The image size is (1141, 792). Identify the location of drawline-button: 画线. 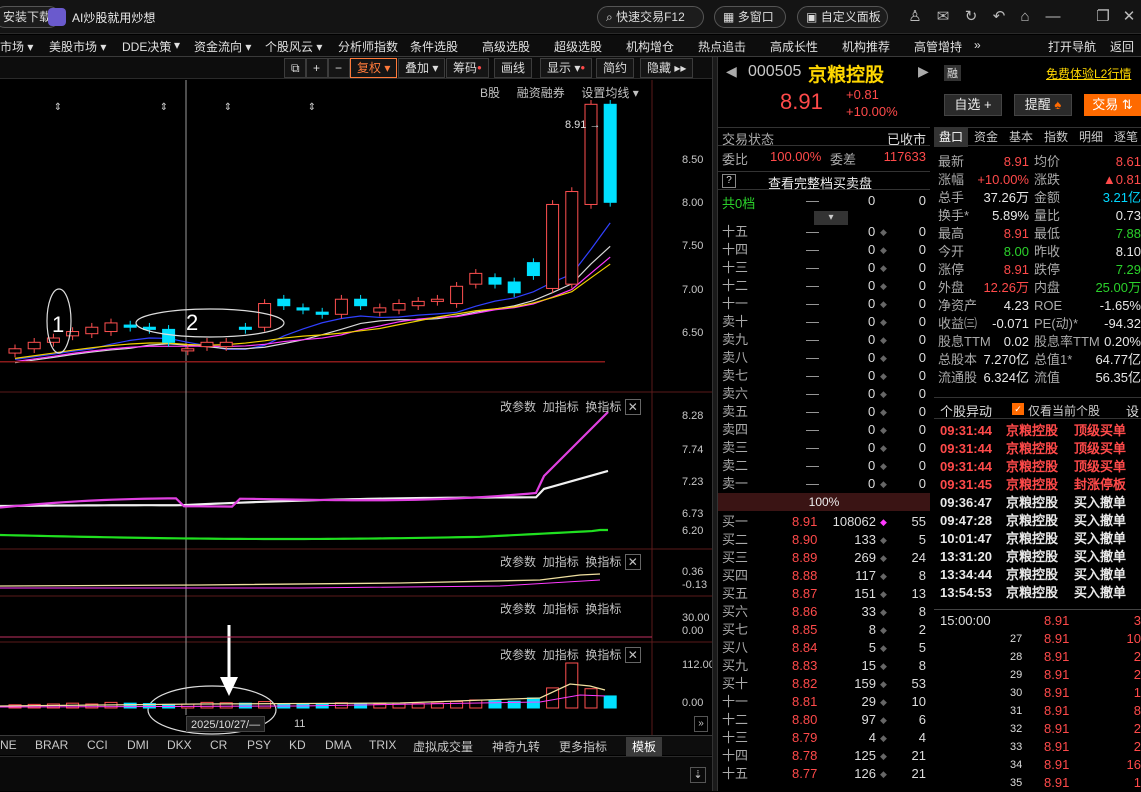
(513, 68).